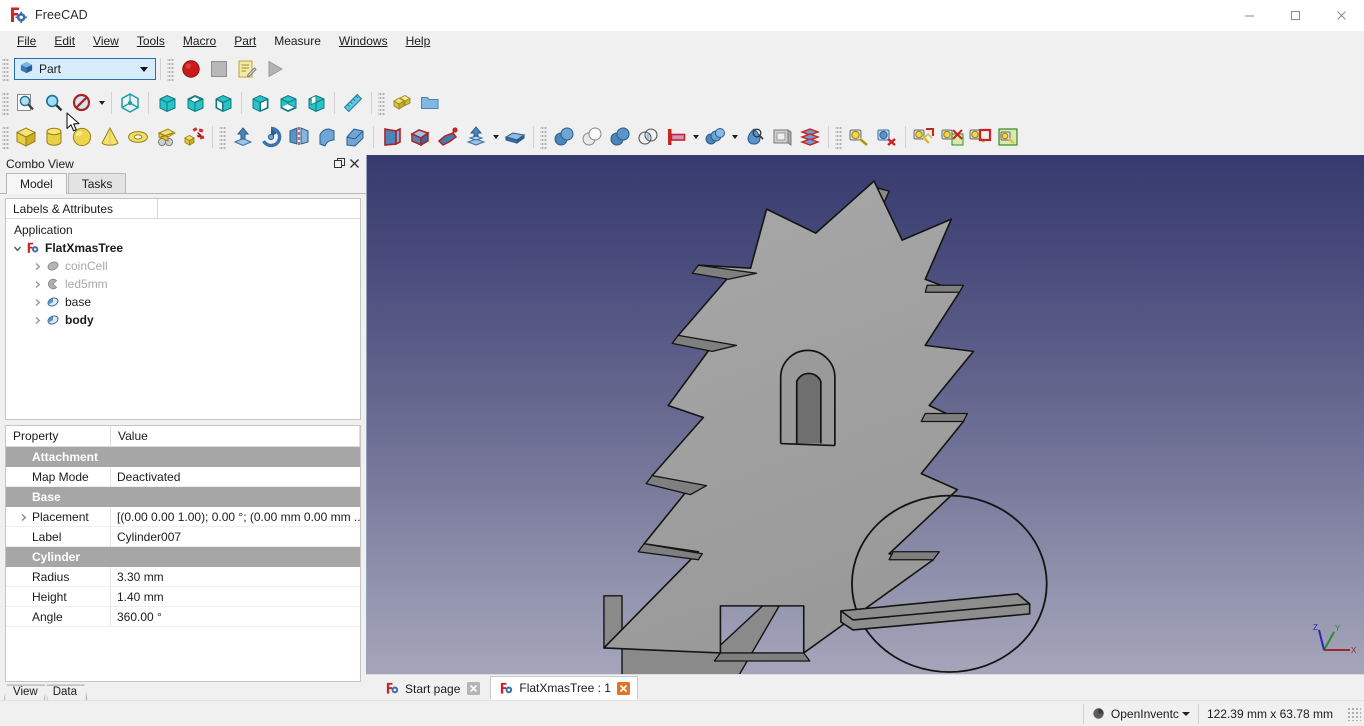  What do you see at coordinates (754, 137) in the screenshot?
I see `compound-filter-icon` at bounding box center [754, 137].